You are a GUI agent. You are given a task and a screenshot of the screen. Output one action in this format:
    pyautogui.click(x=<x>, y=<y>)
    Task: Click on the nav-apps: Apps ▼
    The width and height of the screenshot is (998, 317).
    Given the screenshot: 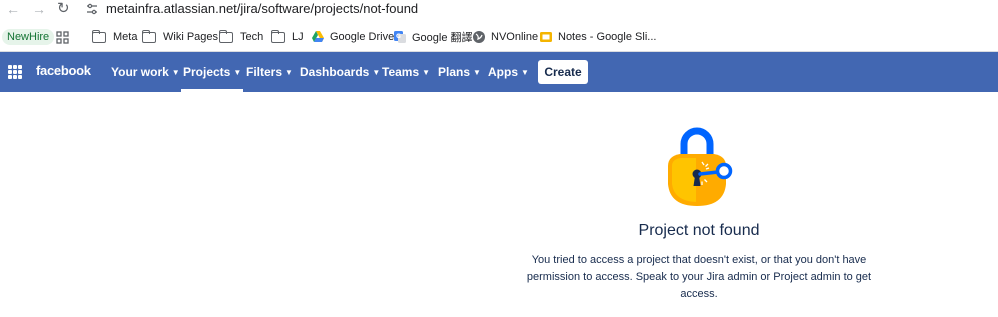 What is the action you would take?
    pyautogui.click(x=508, y=72)
    